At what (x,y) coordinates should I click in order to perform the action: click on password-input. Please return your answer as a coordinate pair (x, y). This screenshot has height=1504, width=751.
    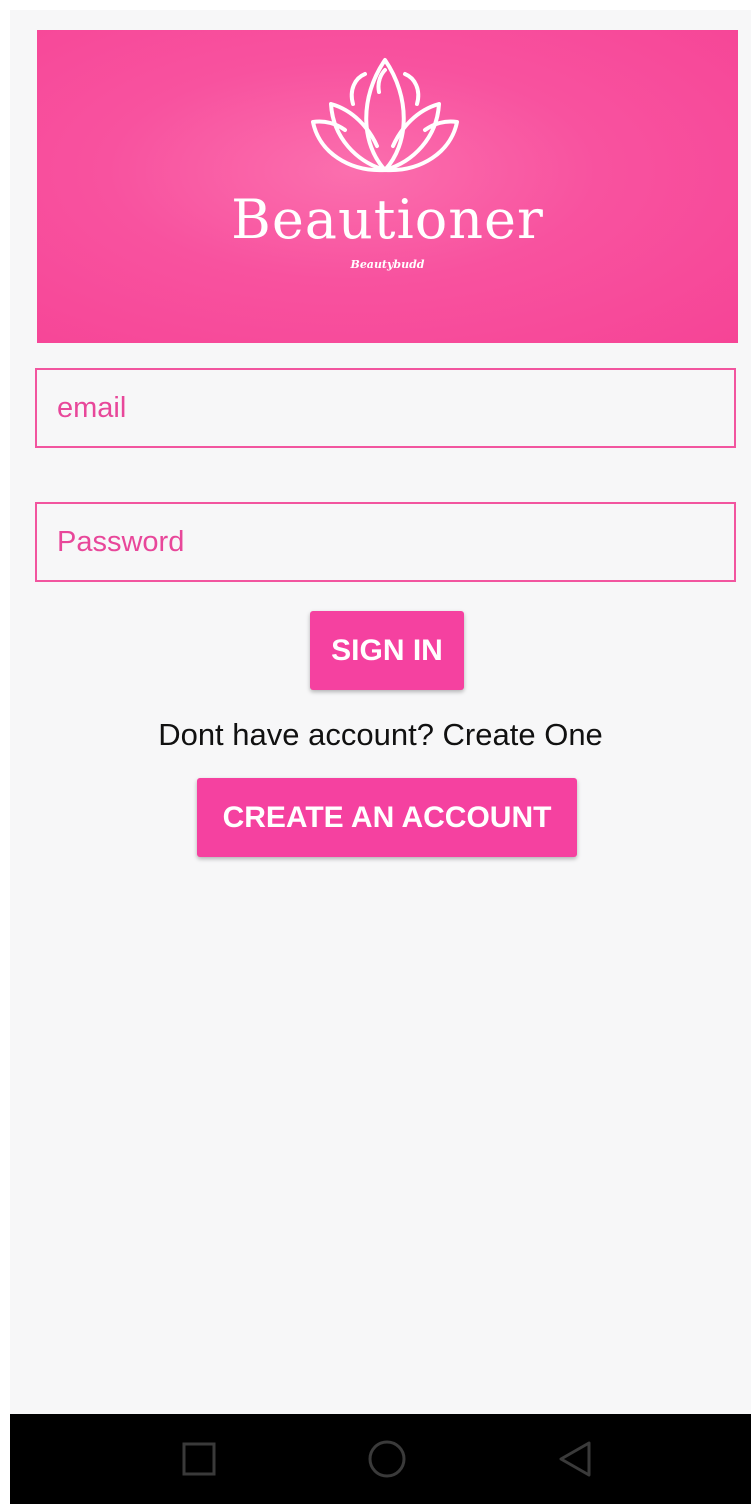
    Looking at the image, I should click on (385, 542).